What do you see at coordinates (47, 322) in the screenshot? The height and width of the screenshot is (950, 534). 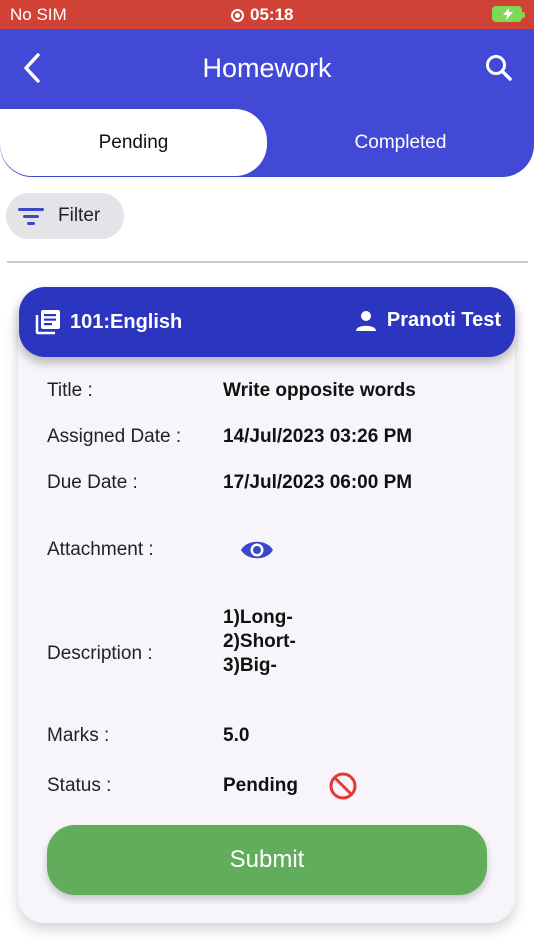 I see `library-books-icon` at bounding box center [47, 322].